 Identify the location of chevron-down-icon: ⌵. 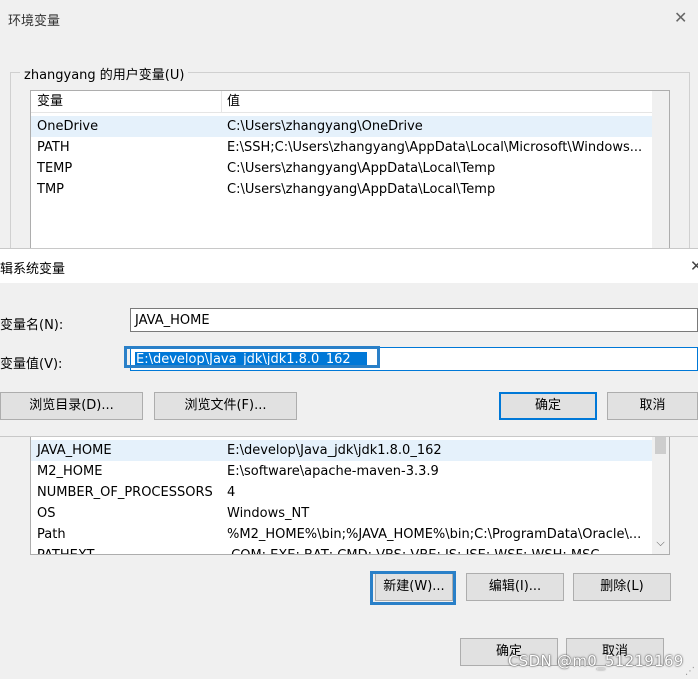
(660, 543).